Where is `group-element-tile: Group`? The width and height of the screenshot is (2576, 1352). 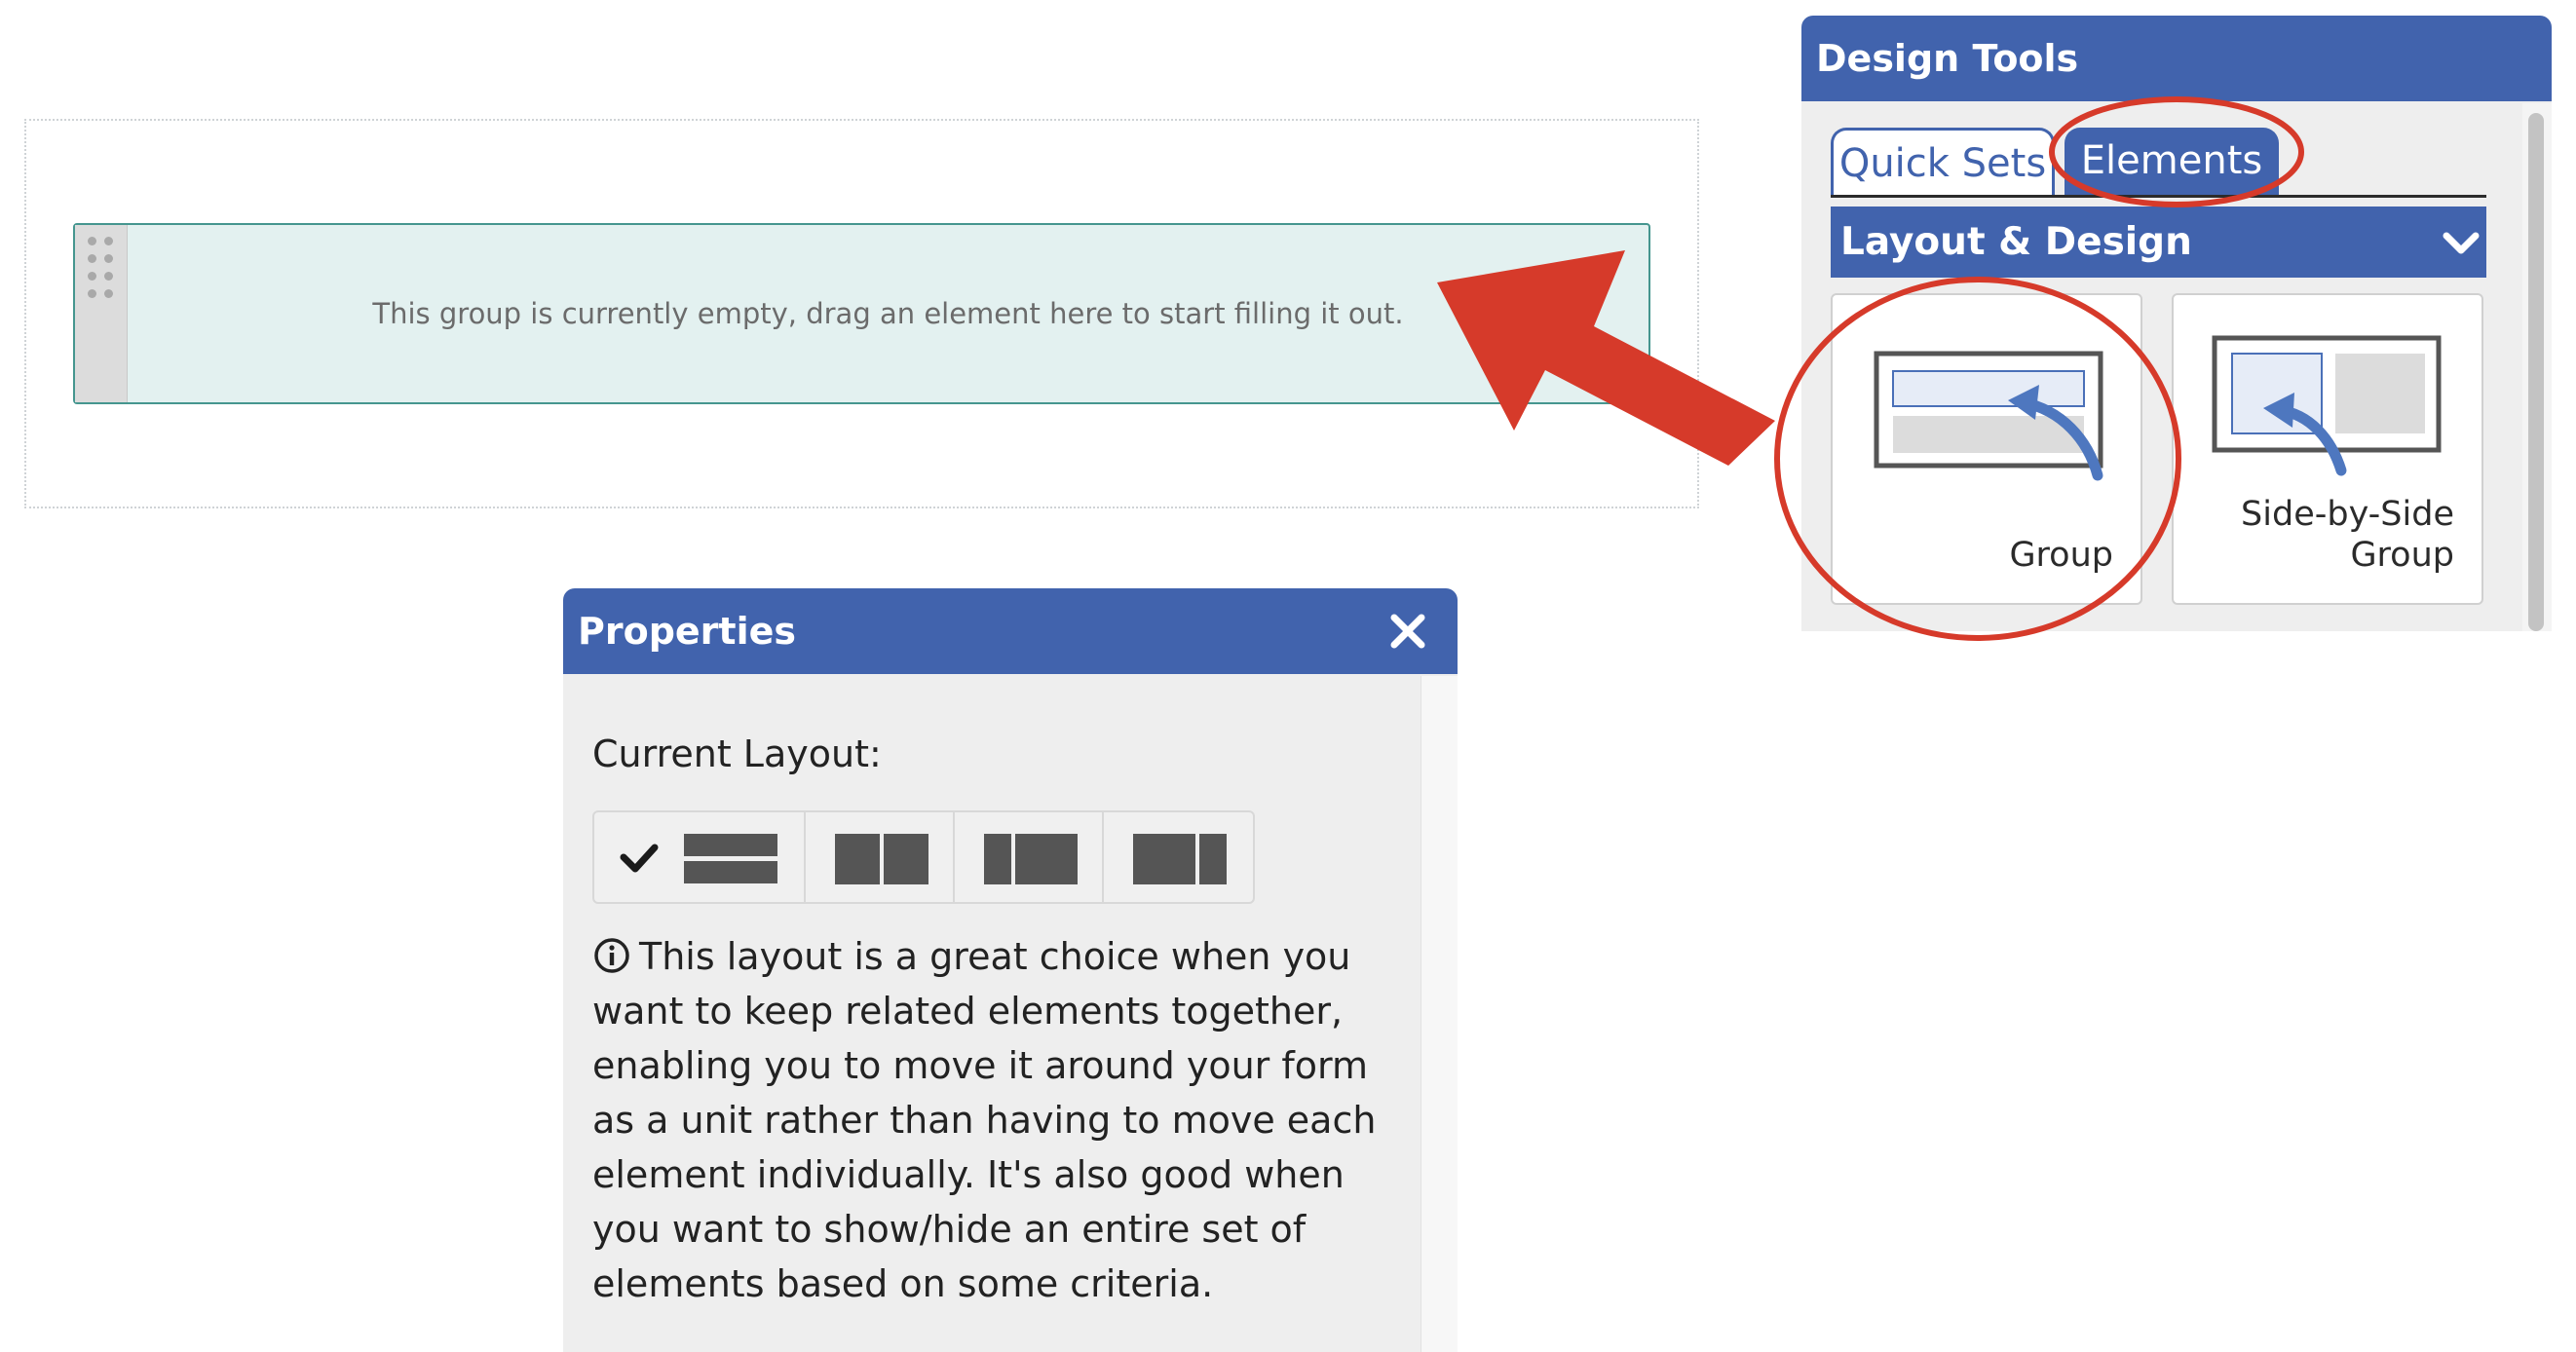
group-element-tile: Group is located at coordinates (1986, 449).